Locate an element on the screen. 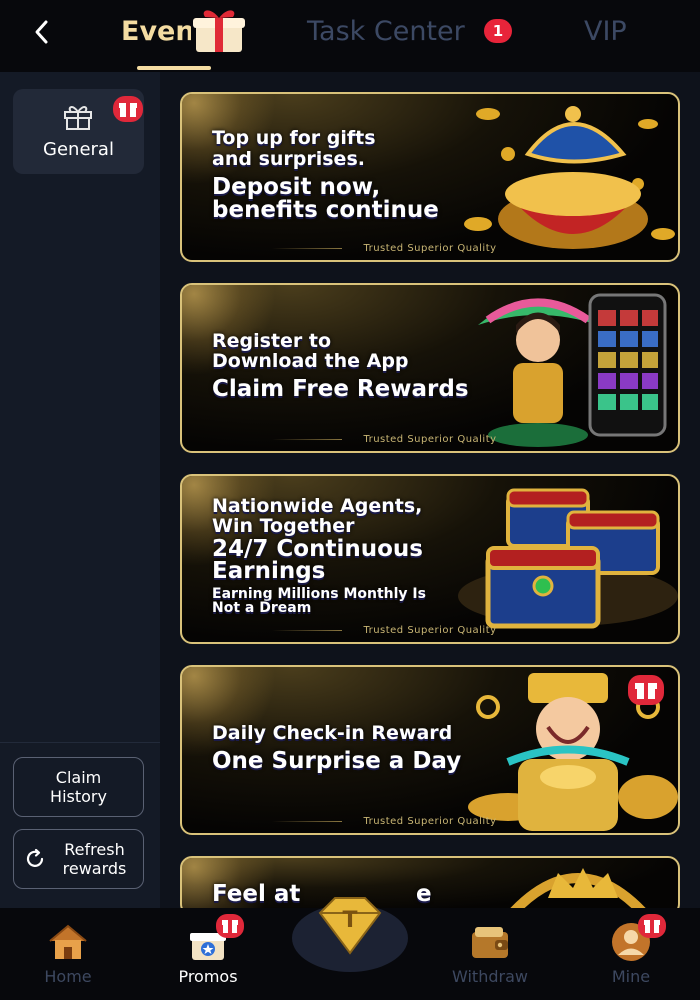  treasure-chests-icon is located at coordinates (568, 558).